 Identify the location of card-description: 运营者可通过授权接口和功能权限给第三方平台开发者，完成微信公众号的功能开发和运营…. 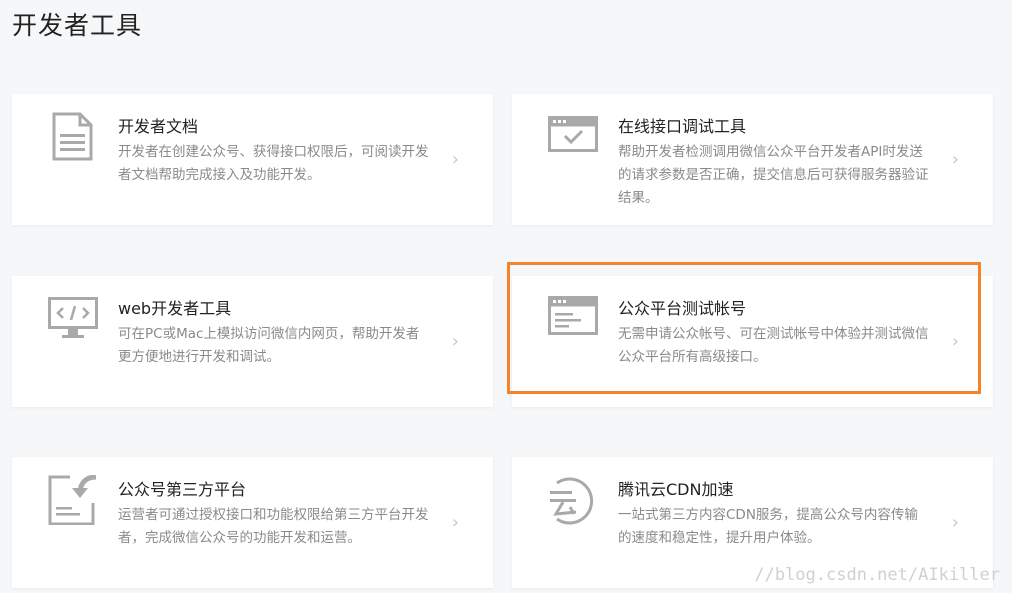
(273, 526).